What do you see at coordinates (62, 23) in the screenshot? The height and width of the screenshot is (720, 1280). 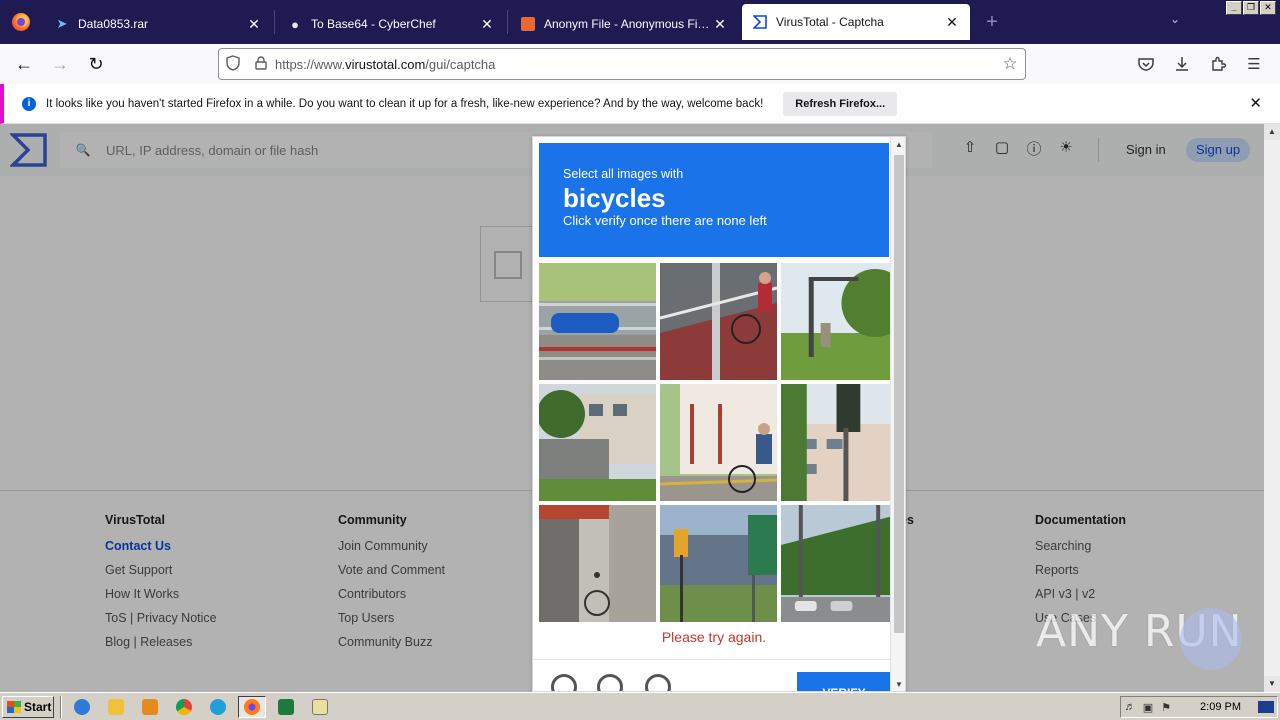 I see `file-icon: ➤` at bounding box center [62, 23].